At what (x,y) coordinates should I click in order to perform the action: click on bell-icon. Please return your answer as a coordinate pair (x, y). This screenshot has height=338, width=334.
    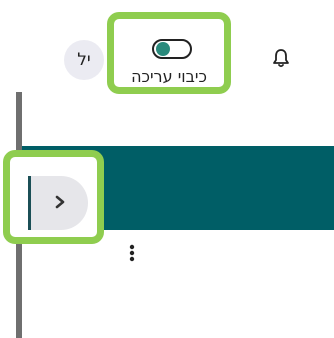
    Looking at the image, I should click on (281, 58).